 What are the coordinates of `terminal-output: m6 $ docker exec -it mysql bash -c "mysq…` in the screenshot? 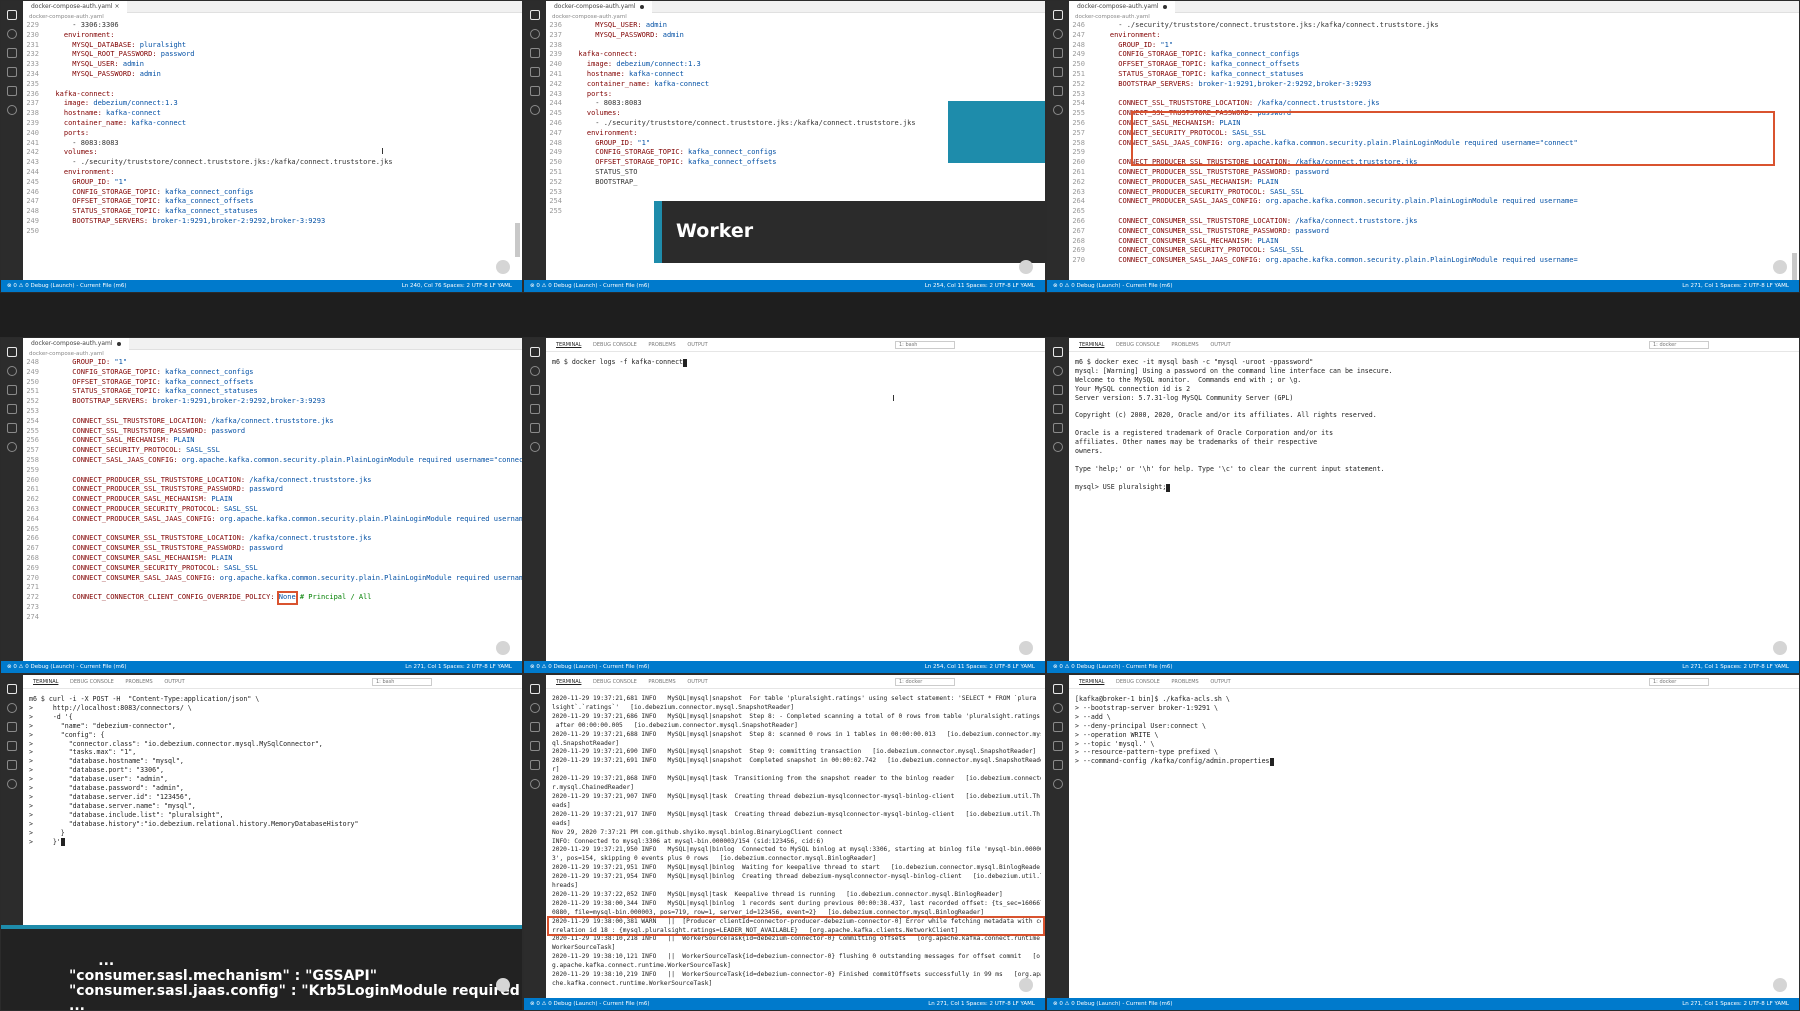 It's located at (1435, 508).